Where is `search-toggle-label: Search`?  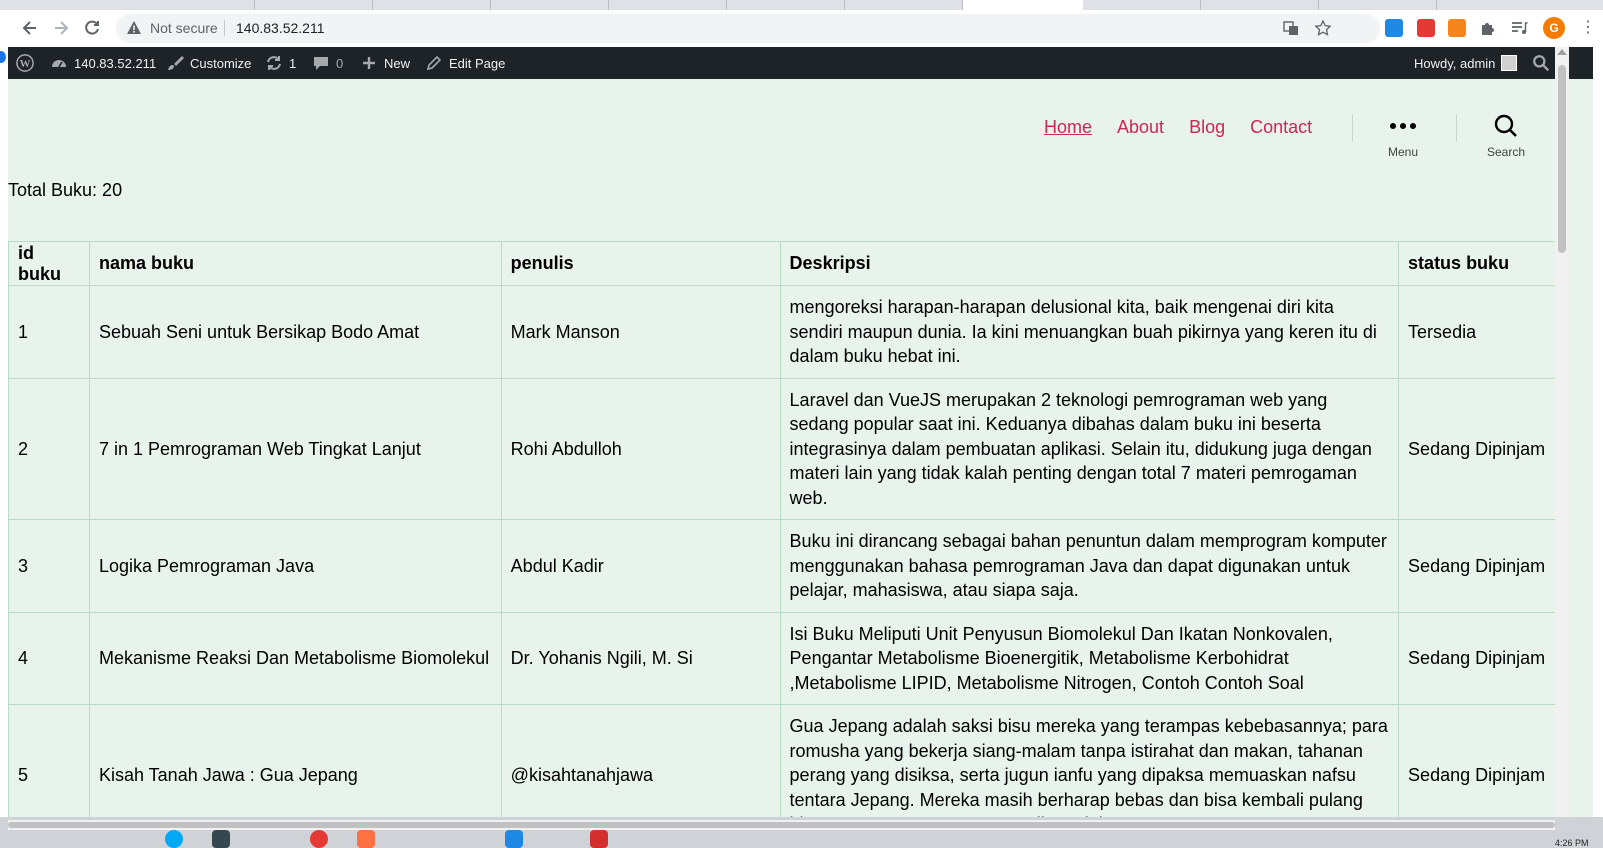 search-toggle-label: Search is located at coordinates (1506, 152).